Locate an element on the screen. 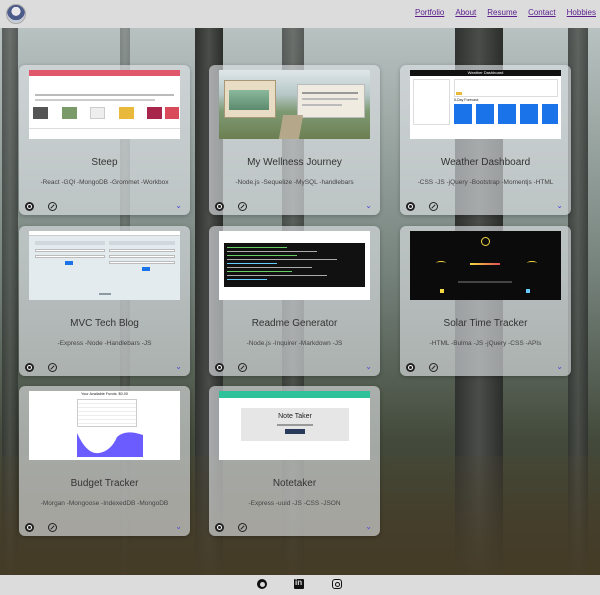 The height and width of the screenshot is (595, 600). project-tech-list: -React -GQl -MongoDB -Grommet -Workbox is located at coordinates (104, 182).